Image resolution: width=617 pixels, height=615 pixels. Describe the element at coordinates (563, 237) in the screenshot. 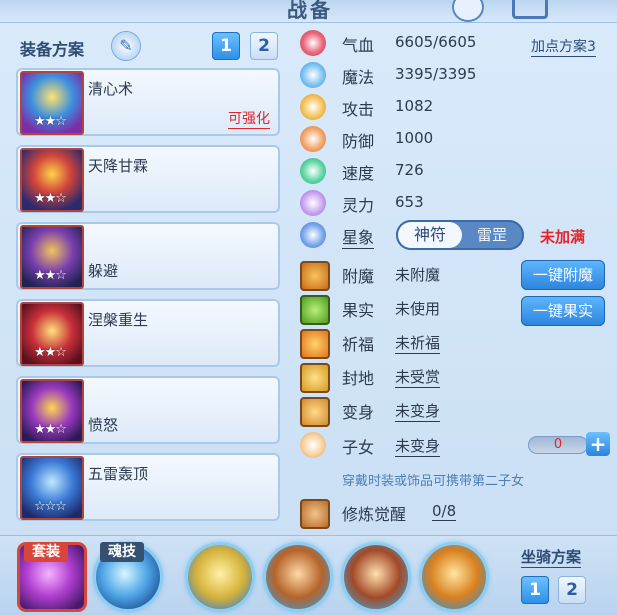

I see `star-sign-status: 未加满` at that location.